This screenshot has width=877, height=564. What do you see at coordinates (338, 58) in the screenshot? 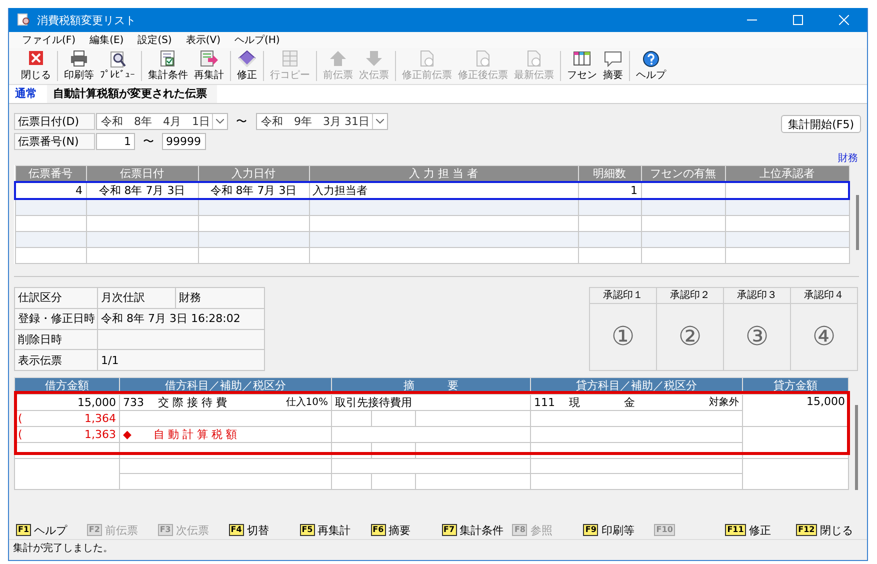
I see `up-arrow-icon` at bounding box center [338, 58].